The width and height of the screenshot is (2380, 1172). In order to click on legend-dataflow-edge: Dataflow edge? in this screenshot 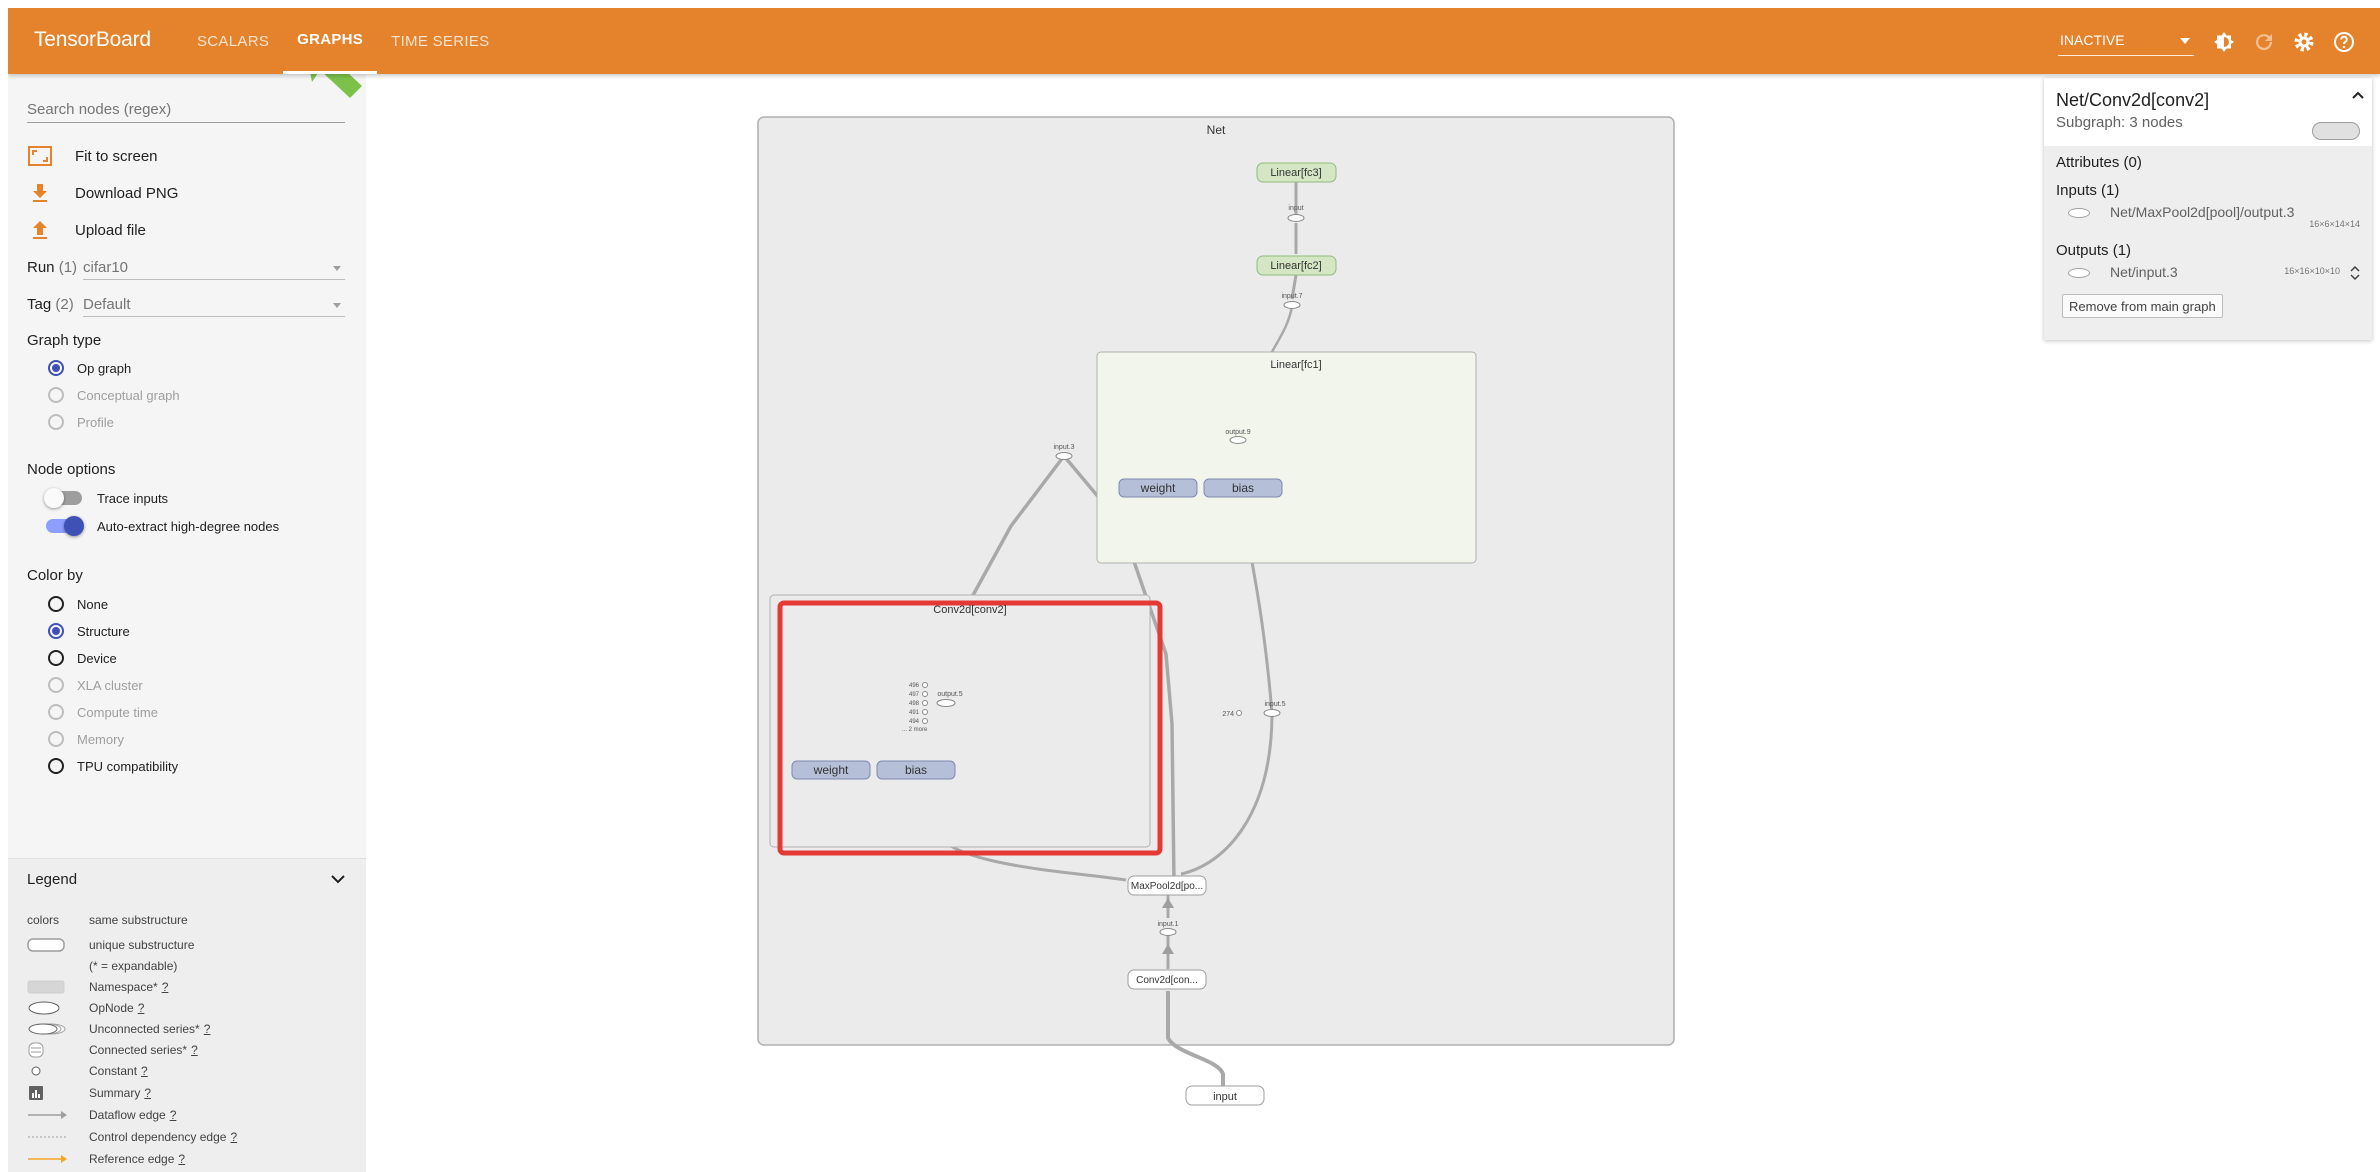, I will do `click(101, 1115)`.